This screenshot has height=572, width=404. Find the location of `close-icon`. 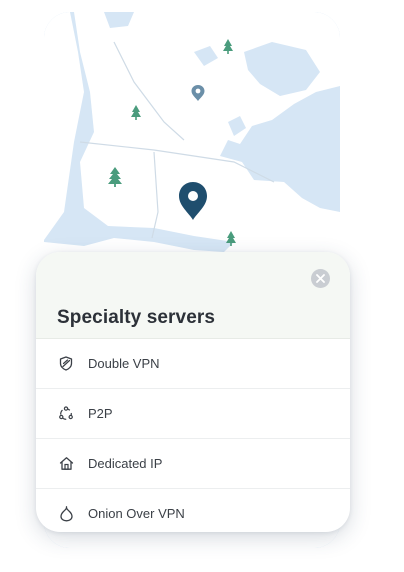

close-icon is located at coordinates (320, 278).